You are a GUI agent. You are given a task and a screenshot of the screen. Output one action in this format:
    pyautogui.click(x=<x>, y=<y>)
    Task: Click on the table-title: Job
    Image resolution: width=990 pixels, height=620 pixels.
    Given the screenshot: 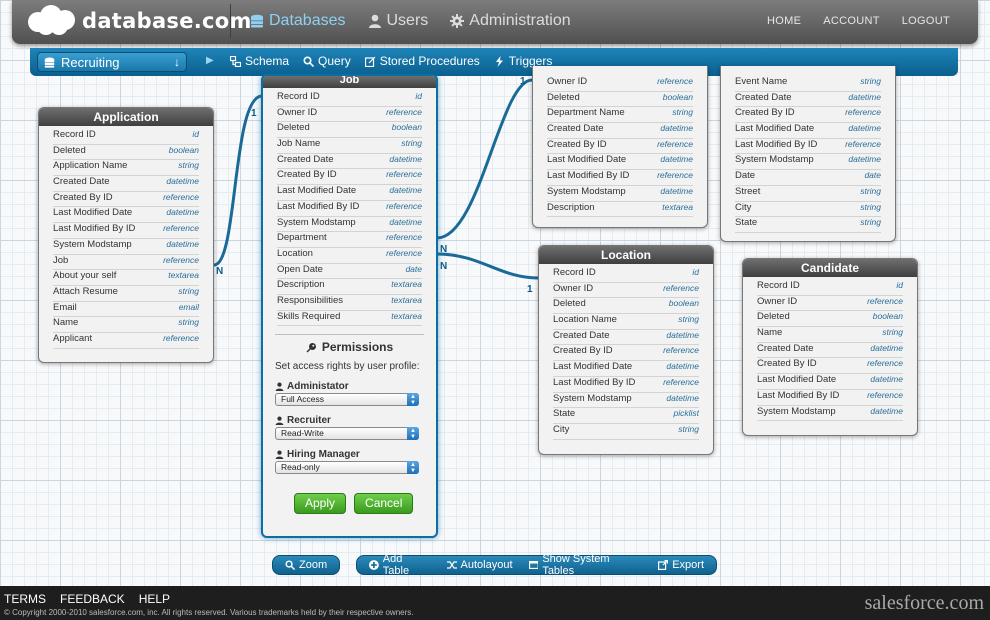 What is the action you would take?
    pyautogui.click(x=349, y=82)
    